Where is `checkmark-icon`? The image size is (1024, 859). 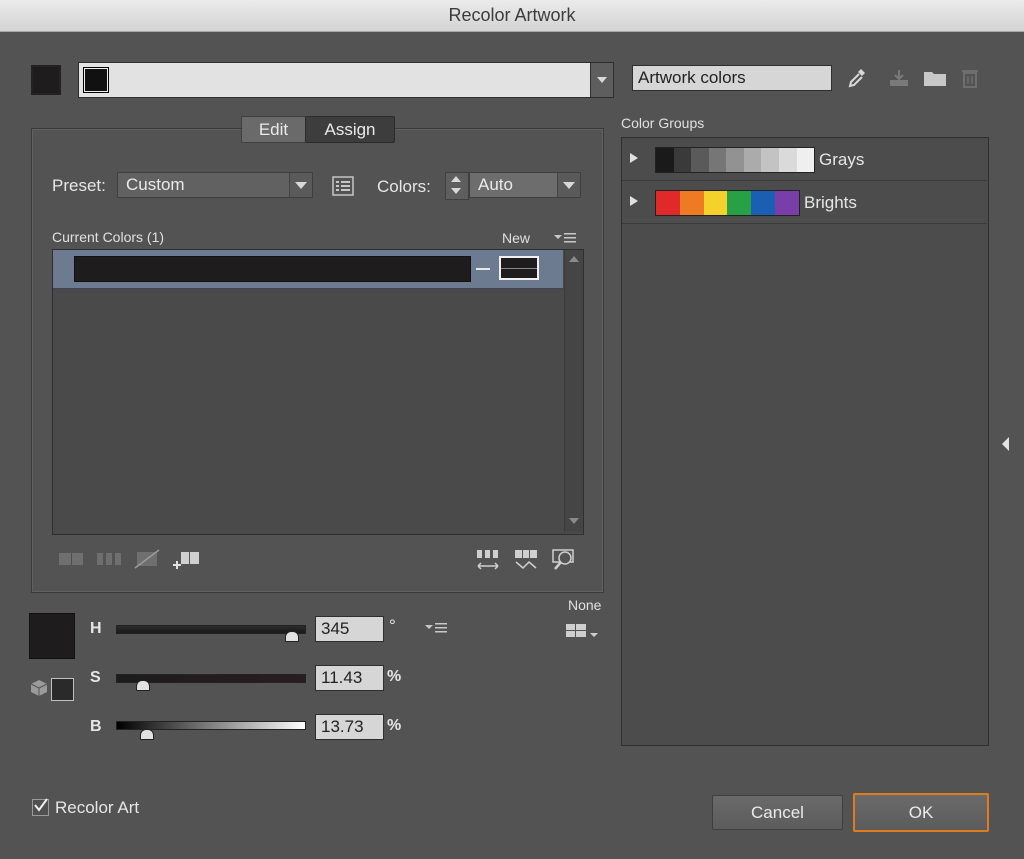
checkmark-icon is located at coordinates (41, 805).